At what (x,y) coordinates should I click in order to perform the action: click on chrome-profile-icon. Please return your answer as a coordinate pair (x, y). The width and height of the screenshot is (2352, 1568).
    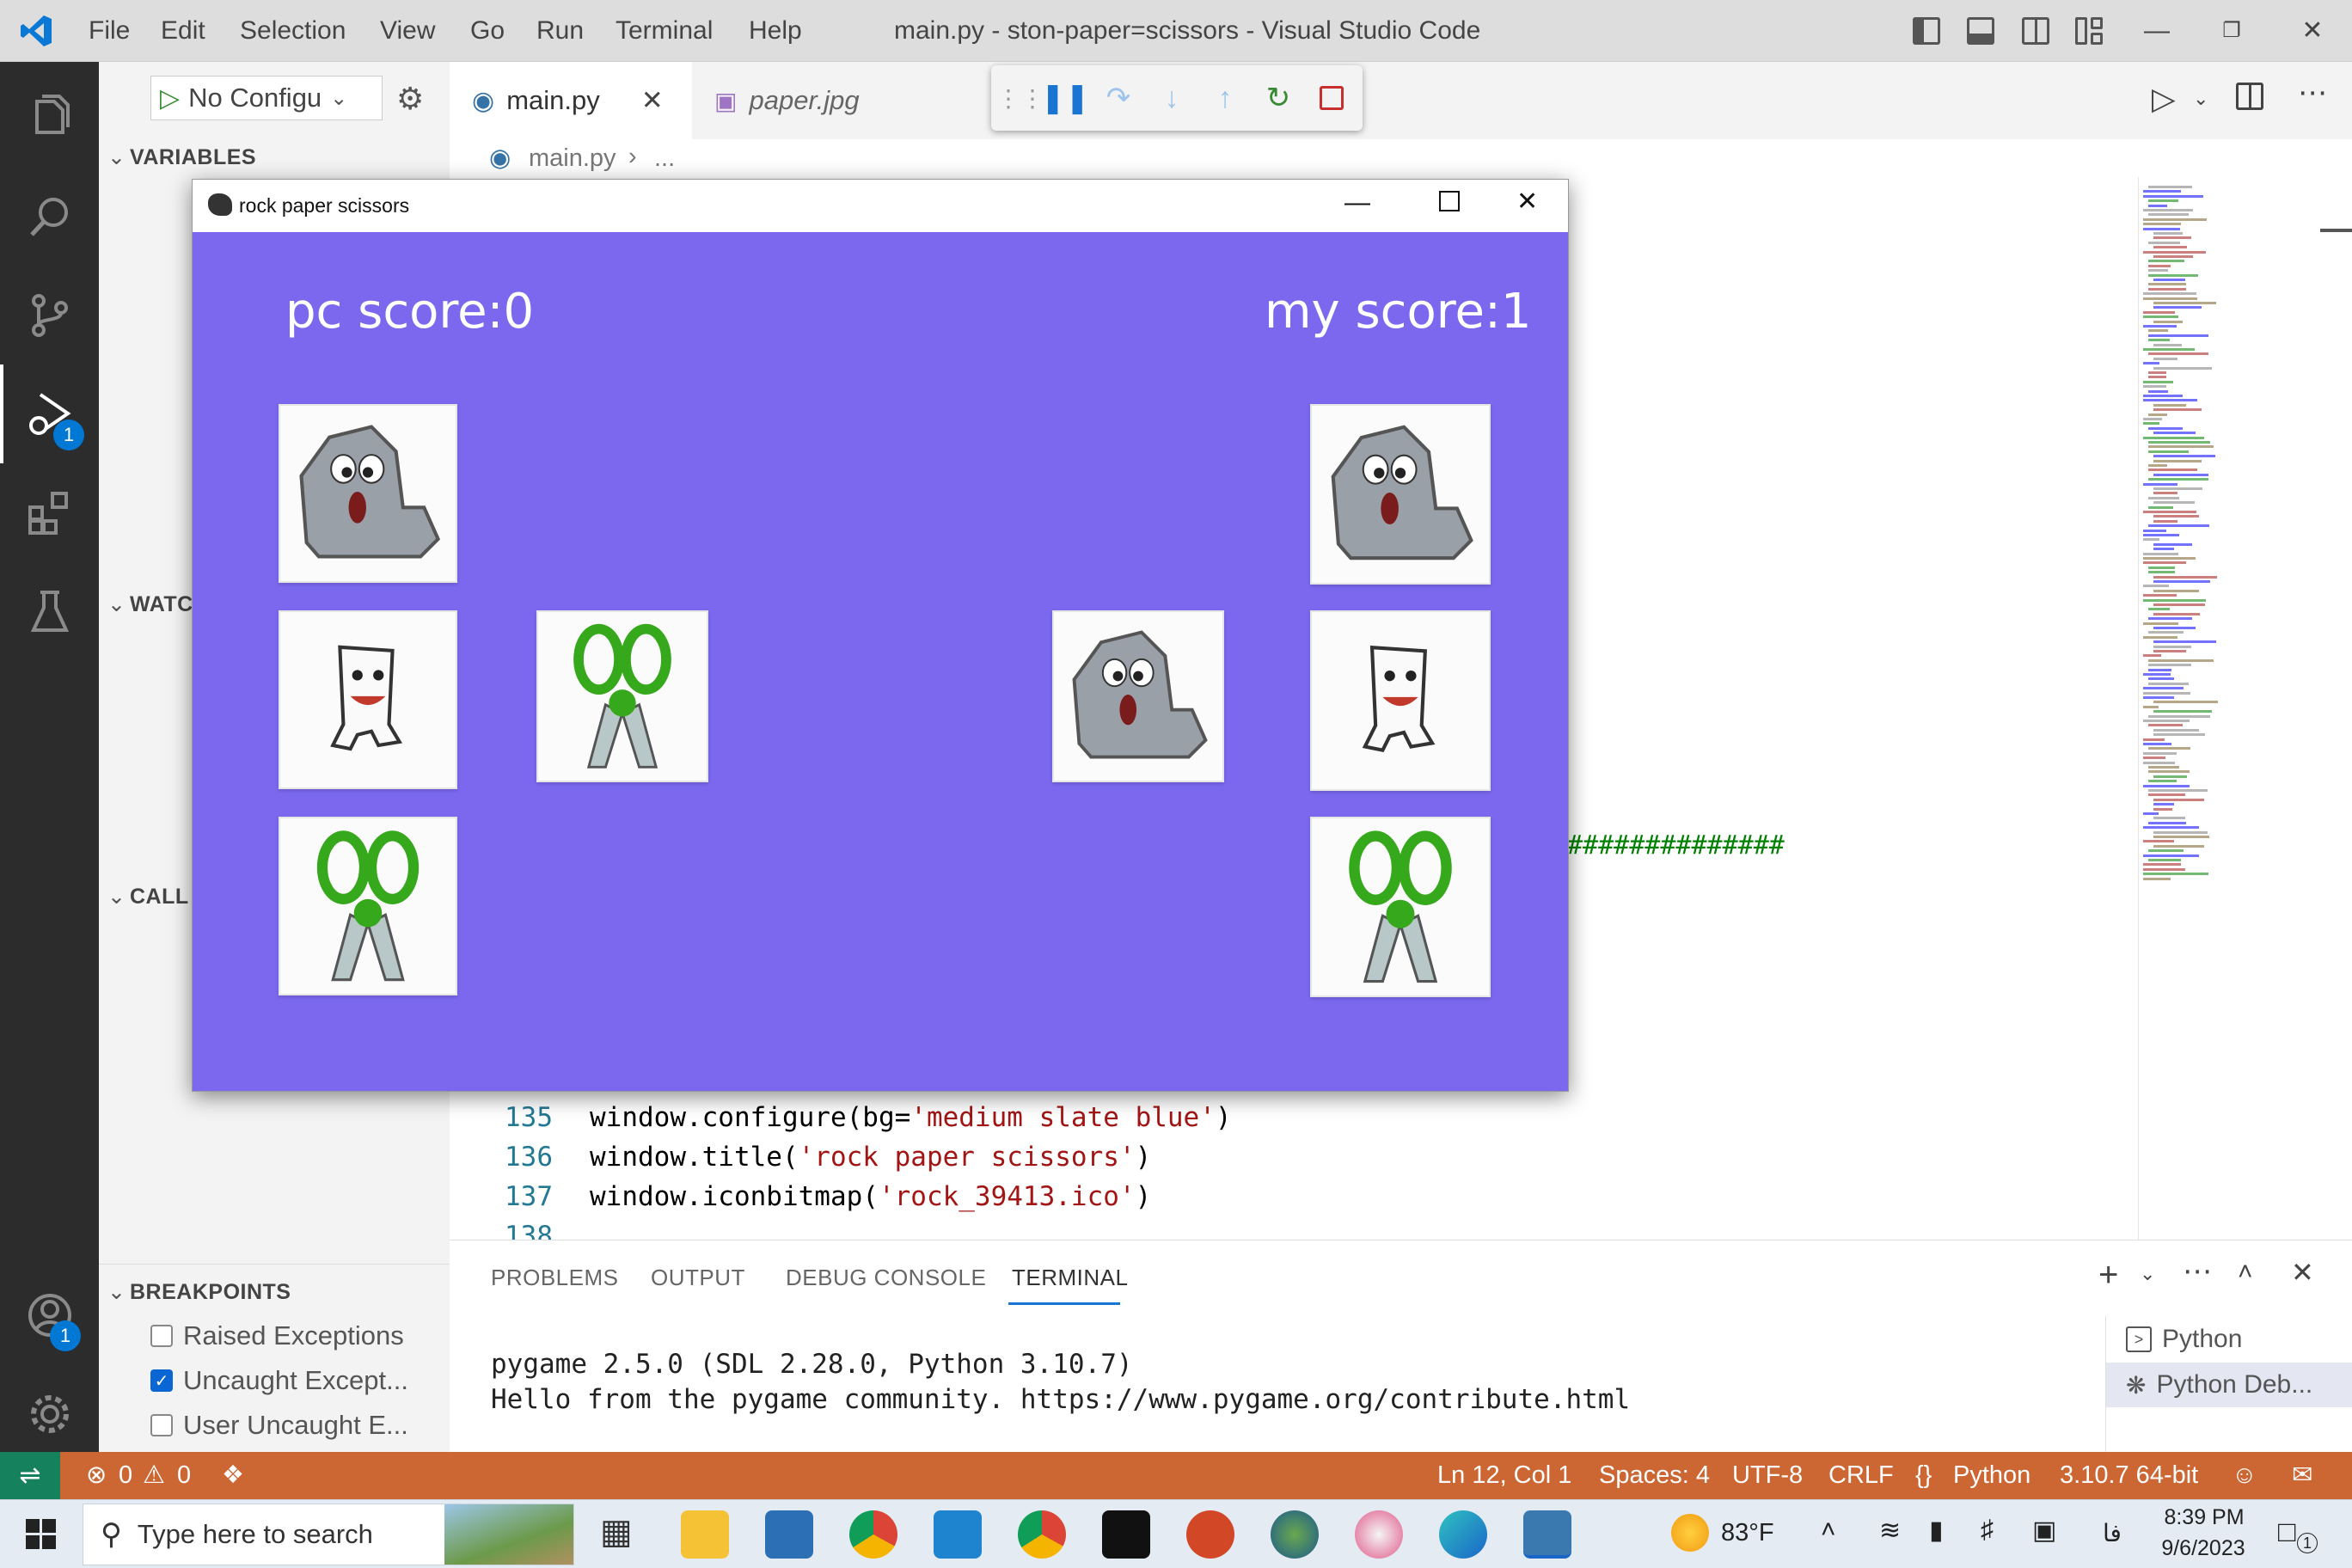
    Looking at the image, I should click on (1042, 1534).